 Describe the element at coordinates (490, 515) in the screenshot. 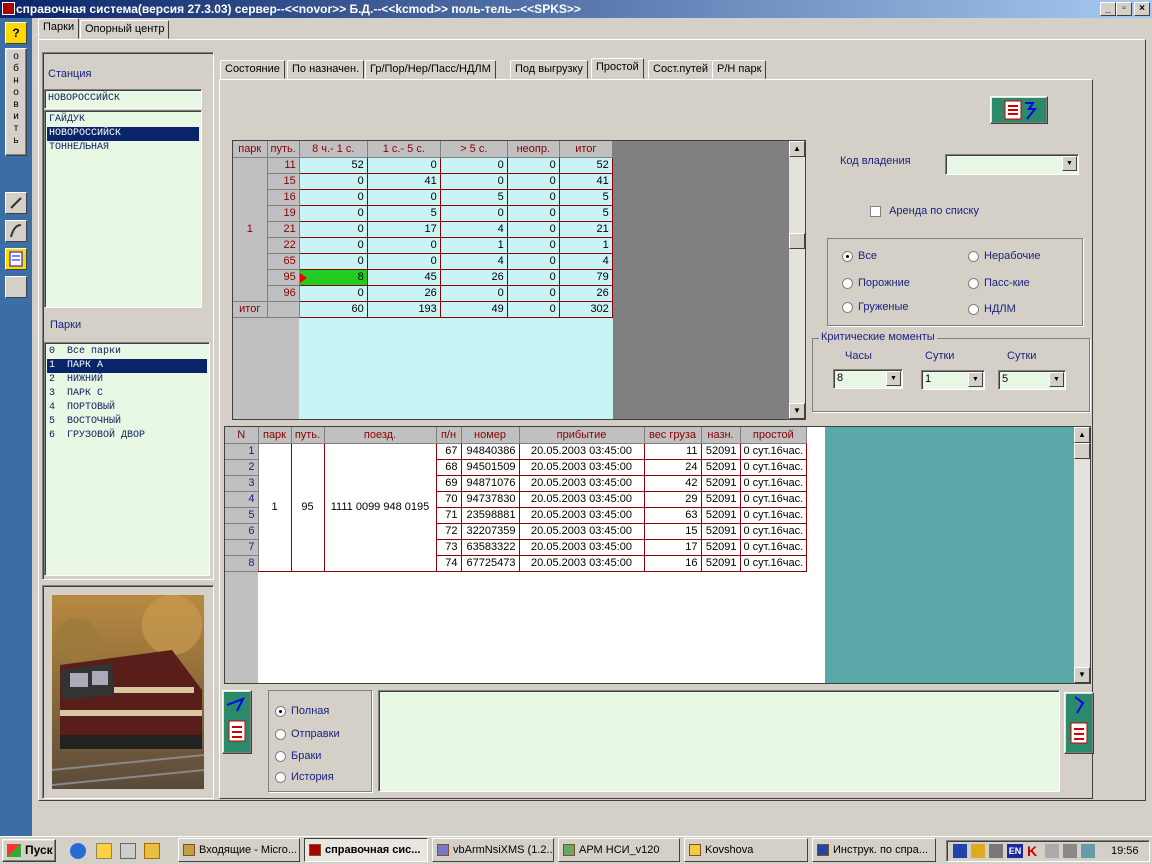

I see `car-number-cell: 23598881` at that location.